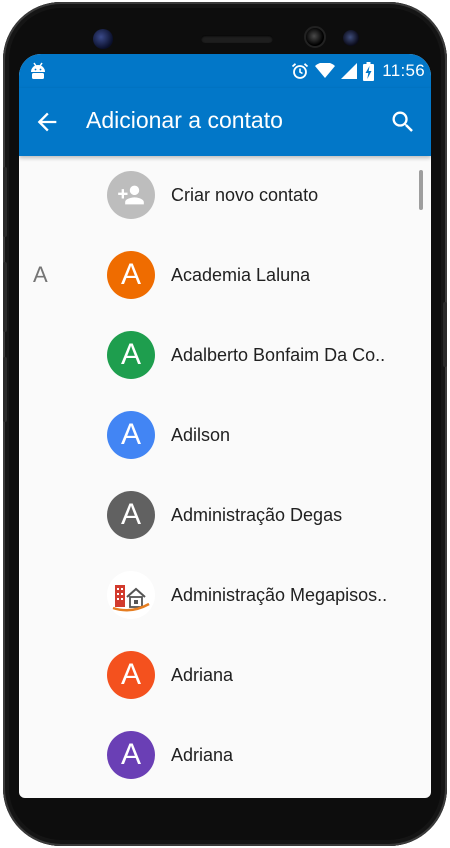 This screenshot has height=848, width=450. I want to click on contact-row: A Adalberto Bonfaim Da Co.., so click(225, 356).